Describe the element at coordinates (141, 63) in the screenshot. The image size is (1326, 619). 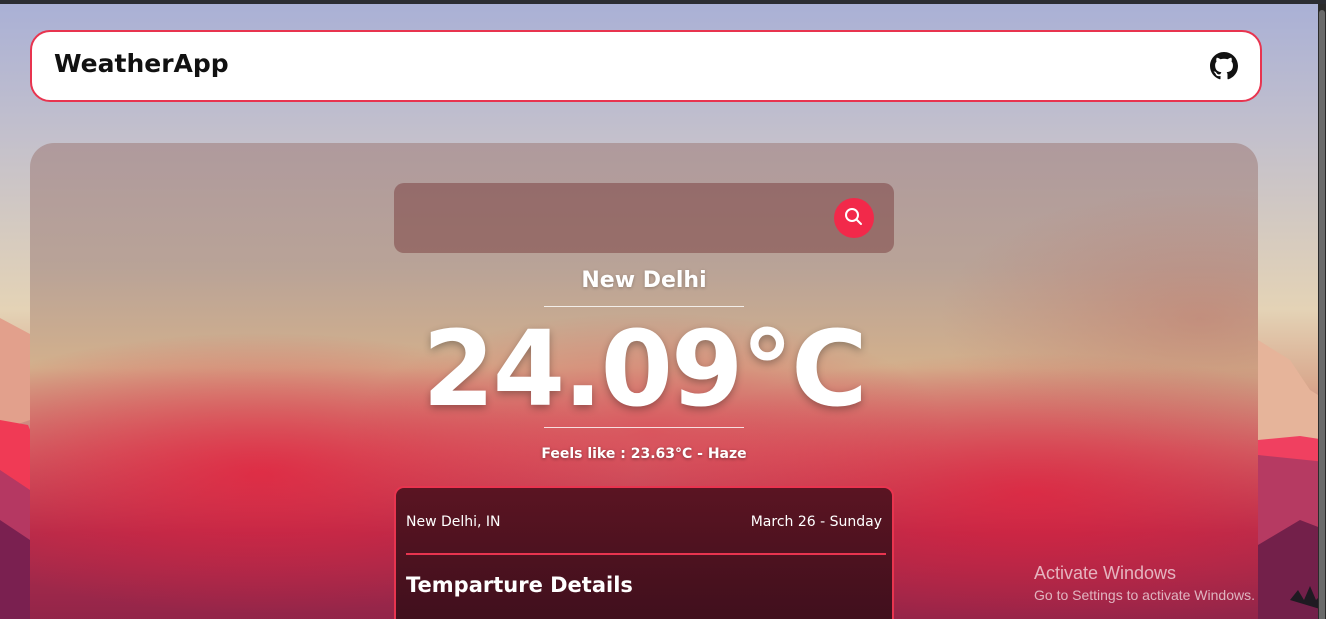
I see `brand-title: WeatherApp` at that location.